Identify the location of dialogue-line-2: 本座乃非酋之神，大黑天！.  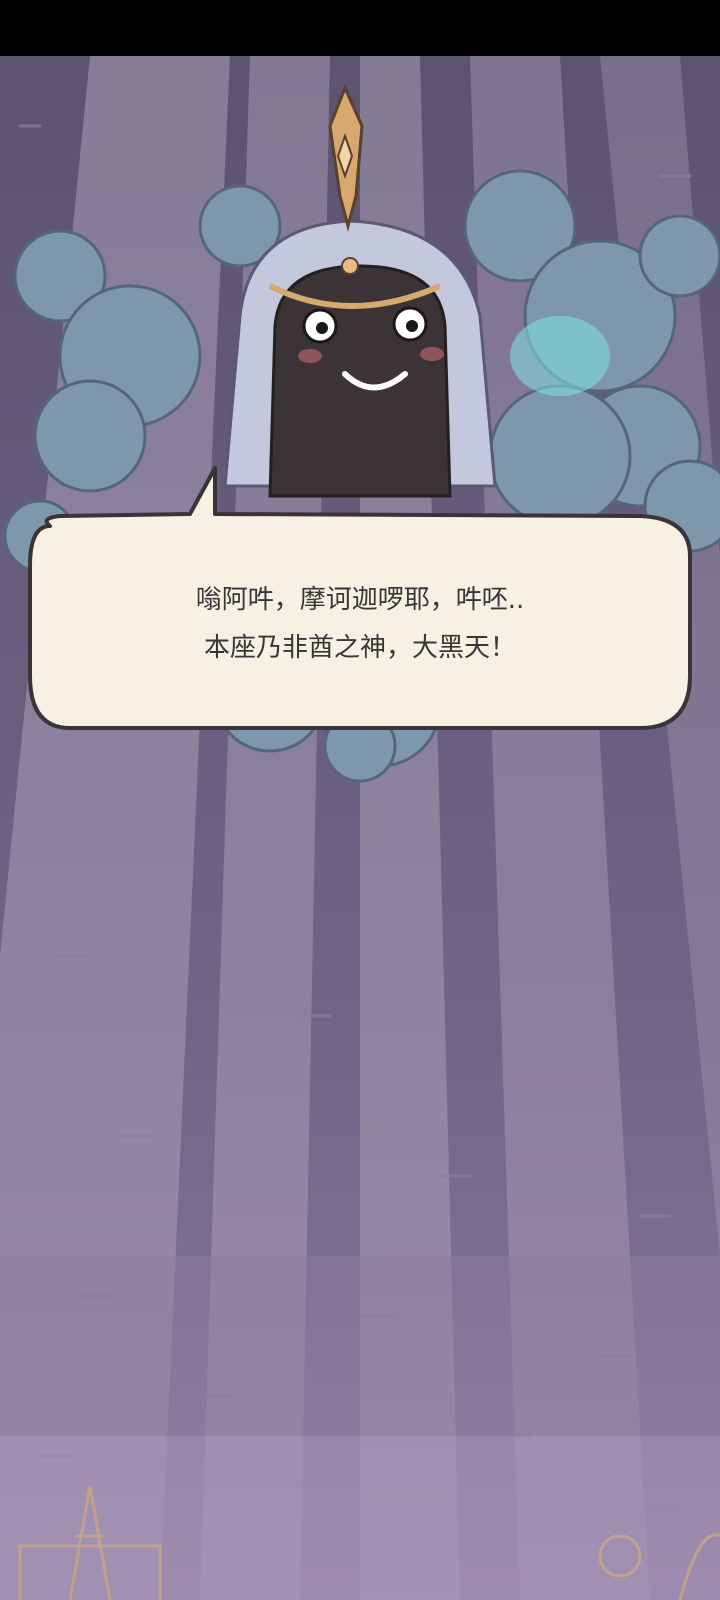
(359, 648).